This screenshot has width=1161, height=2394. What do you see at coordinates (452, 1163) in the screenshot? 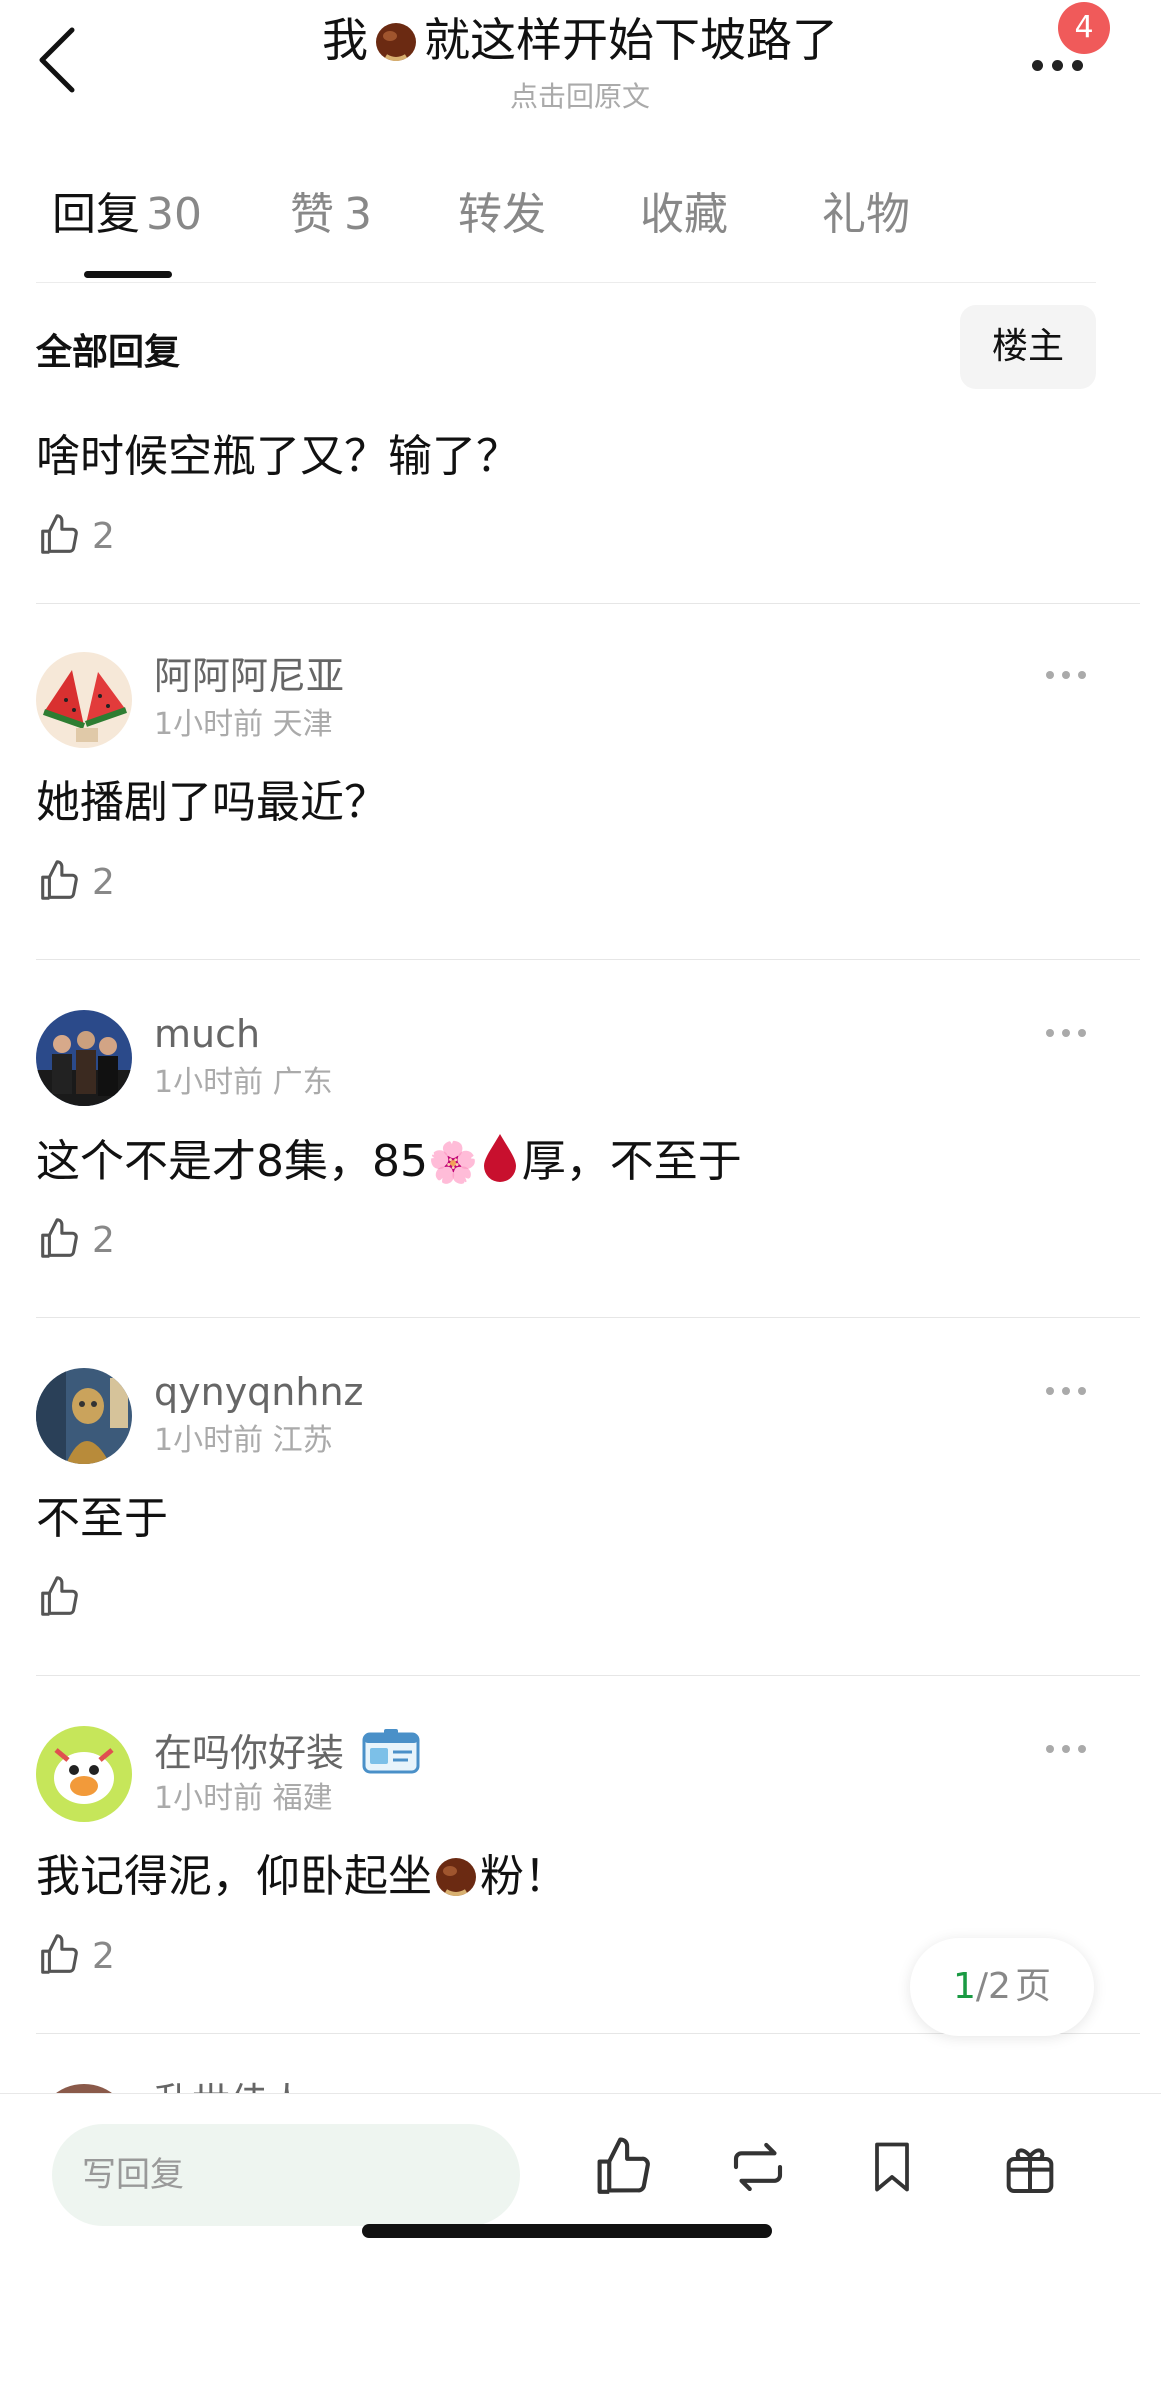
I see `cherry-blossom-icon: 🌸` at bounding box center [452, 1163].